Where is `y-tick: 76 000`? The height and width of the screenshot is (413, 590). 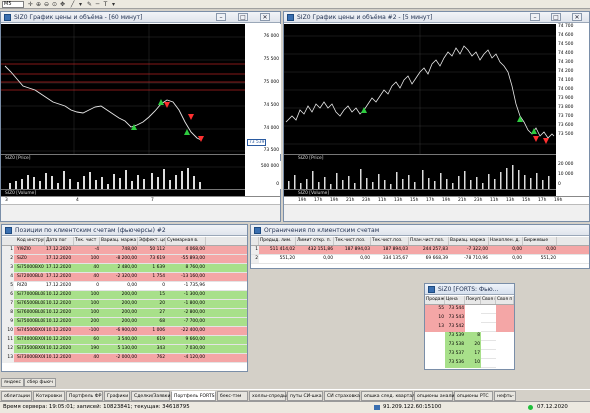
y-tick: 76 000 is located at coordinates (271, 36).